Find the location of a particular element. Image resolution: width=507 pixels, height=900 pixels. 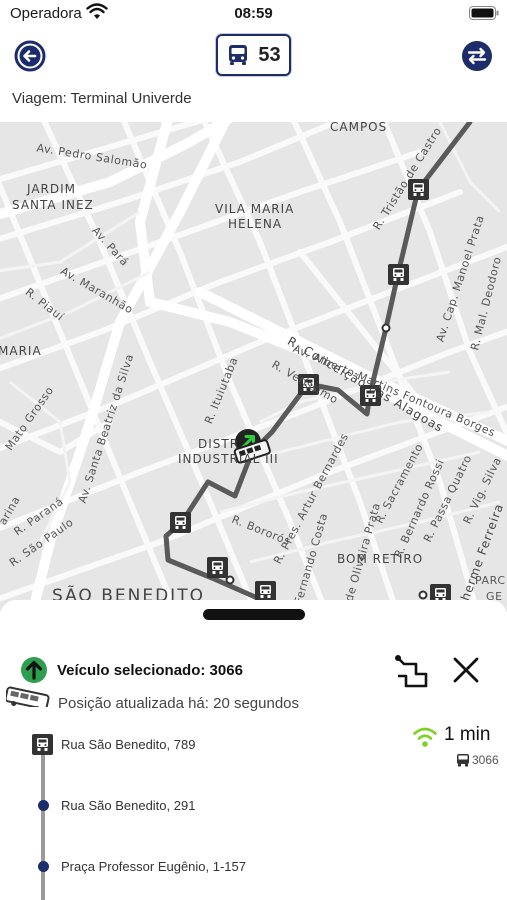

route-path-icon is located at coordinates (410, 672).